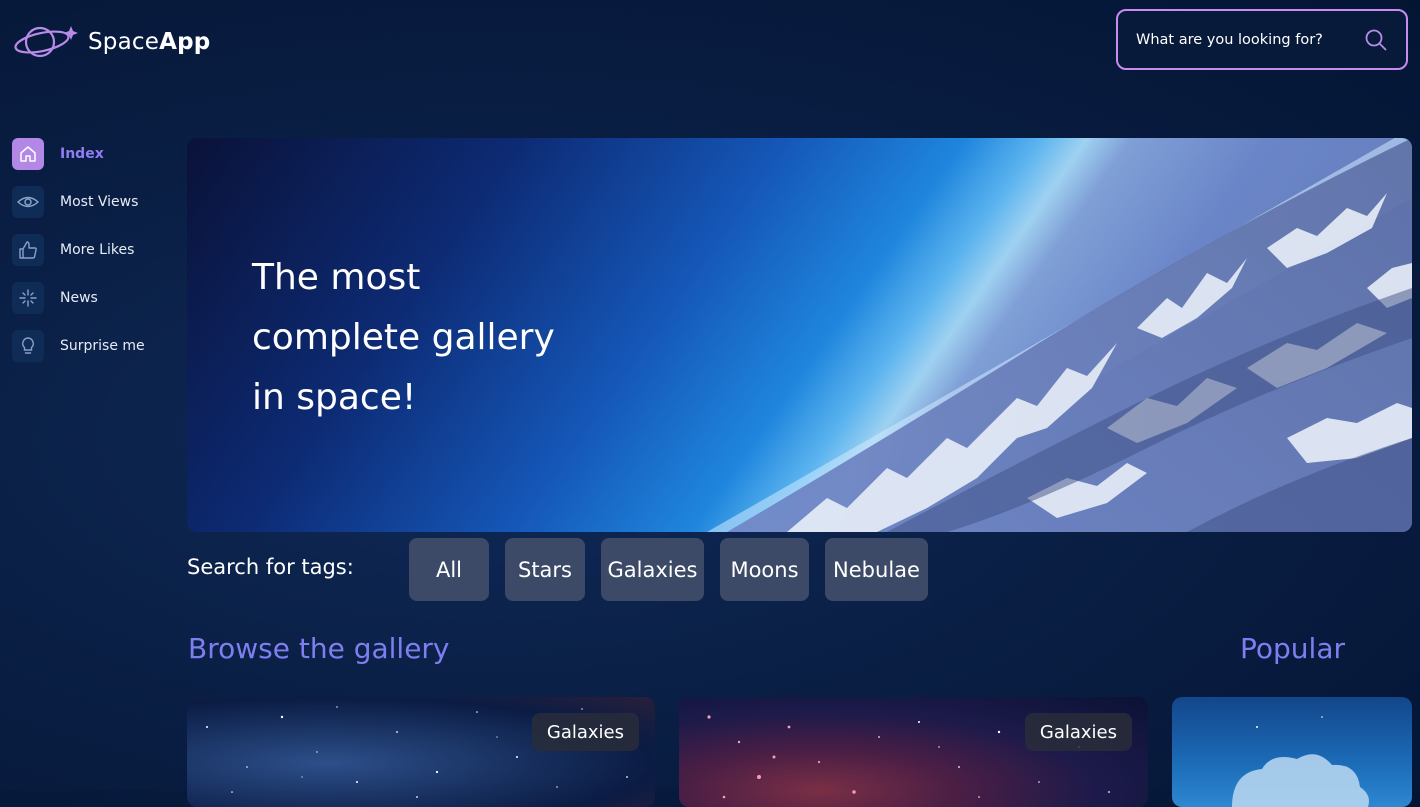  I want to click on sidebar-item-surprise-me: Surprise me, so click(78, 346).